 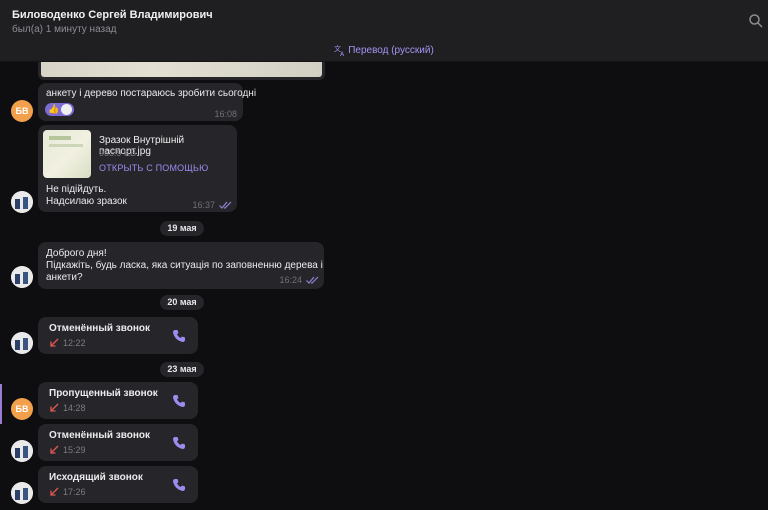 What do you see at coordinates (54, 109) in the screenshot?
I see `thumbs-up-icon: 👍` at bounding box center [54, 109].